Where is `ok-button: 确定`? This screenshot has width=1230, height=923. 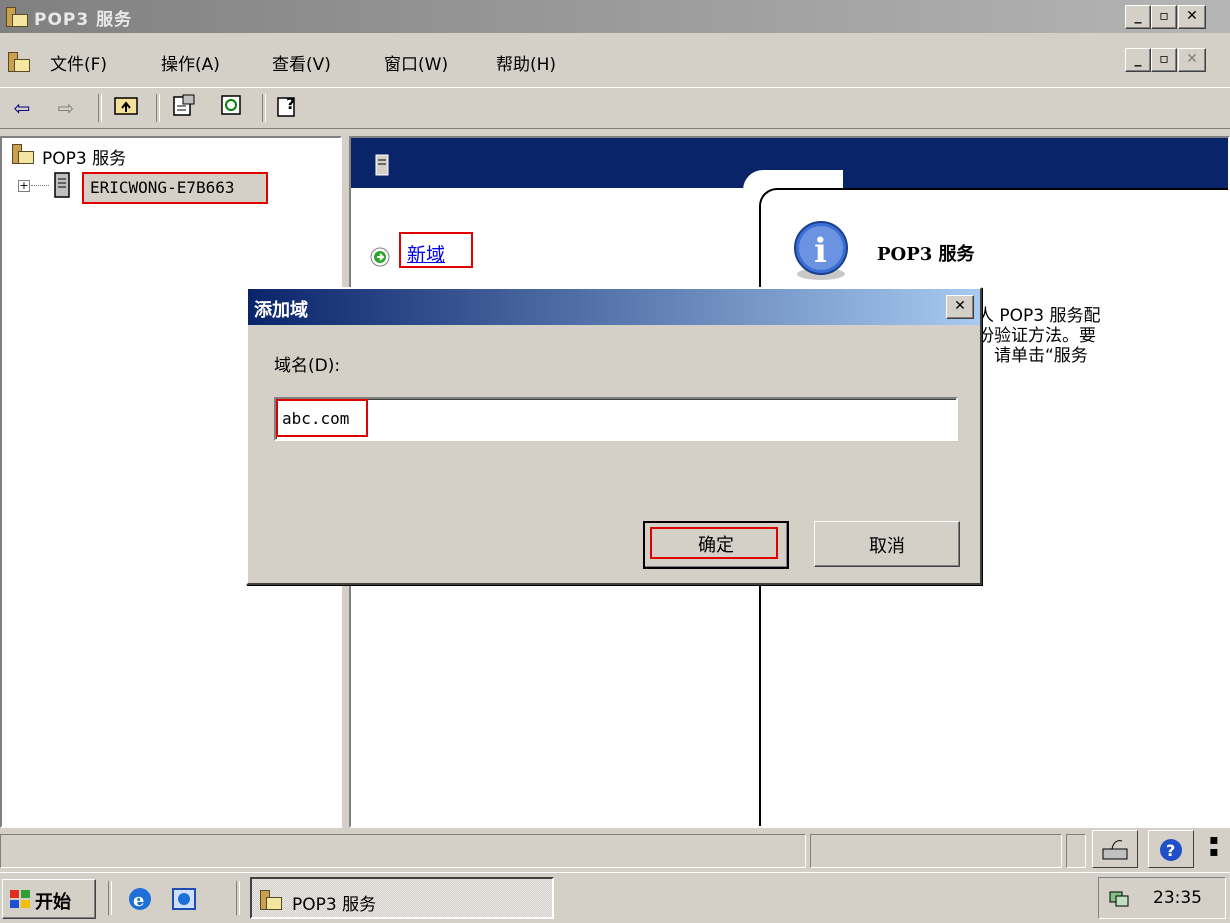 ok-button: 确定 is located at coordinates (716, 545).